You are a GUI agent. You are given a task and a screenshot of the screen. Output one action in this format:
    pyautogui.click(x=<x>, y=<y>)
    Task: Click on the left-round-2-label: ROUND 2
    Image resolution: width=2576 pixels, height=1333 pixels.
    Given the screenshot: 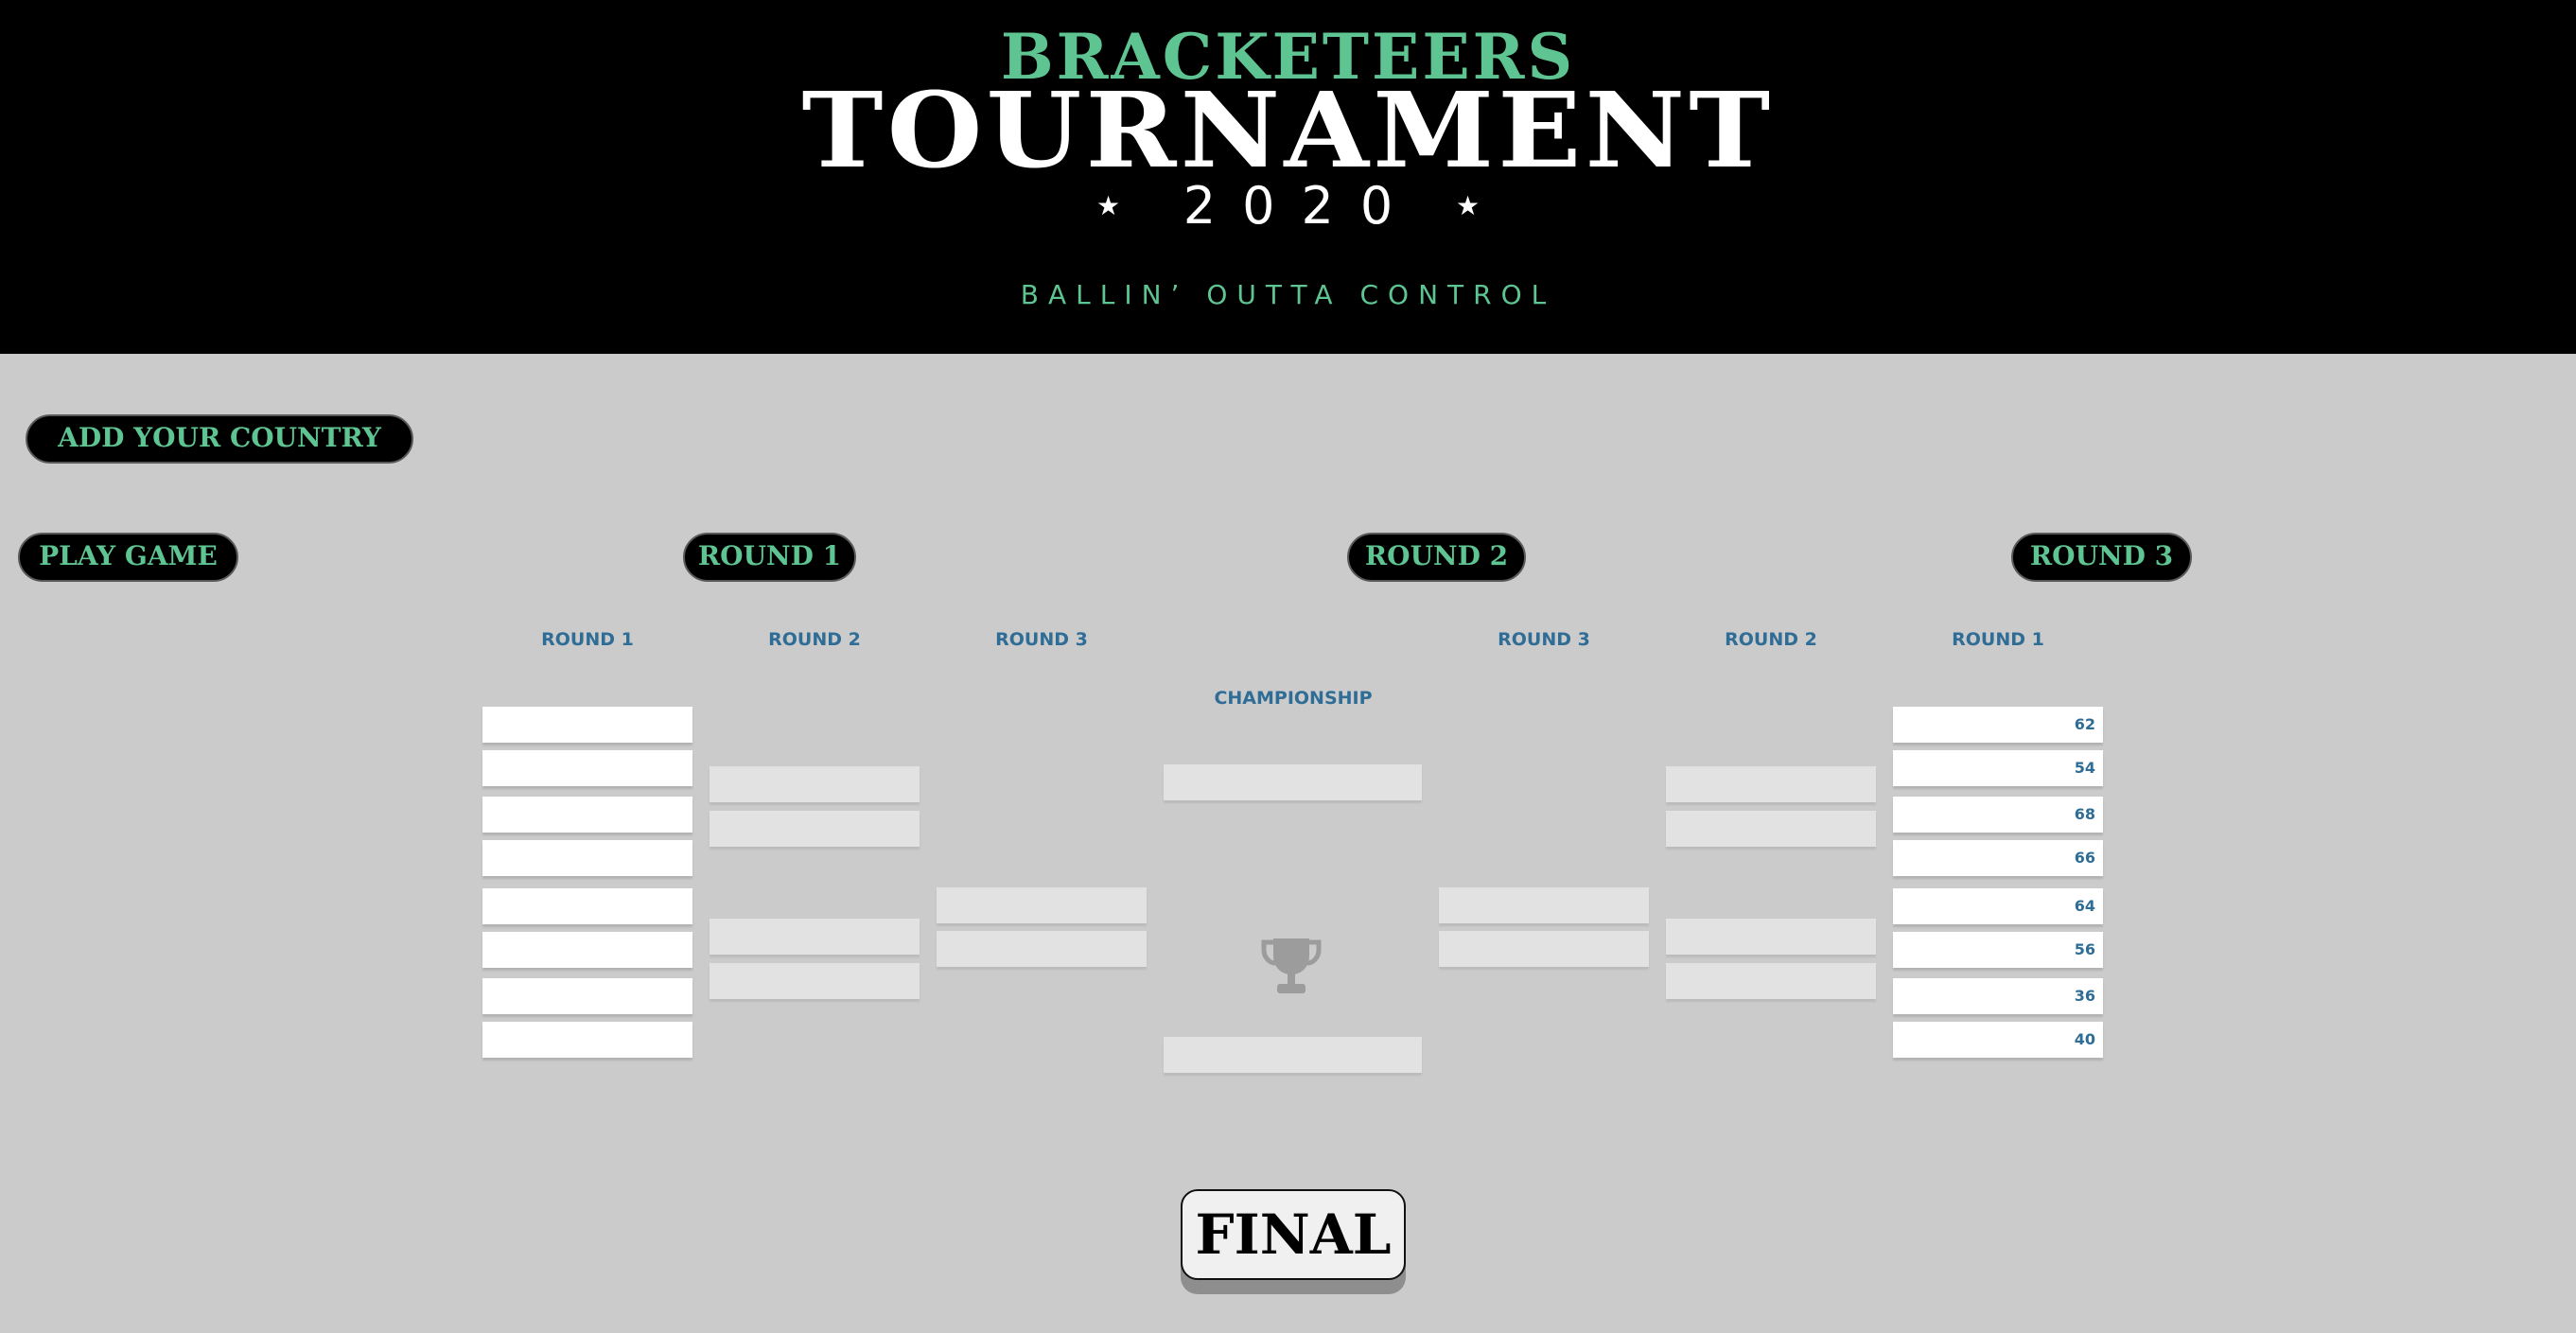 What is the action you would take?
    pyautogui.click(x=815, y=639)
    